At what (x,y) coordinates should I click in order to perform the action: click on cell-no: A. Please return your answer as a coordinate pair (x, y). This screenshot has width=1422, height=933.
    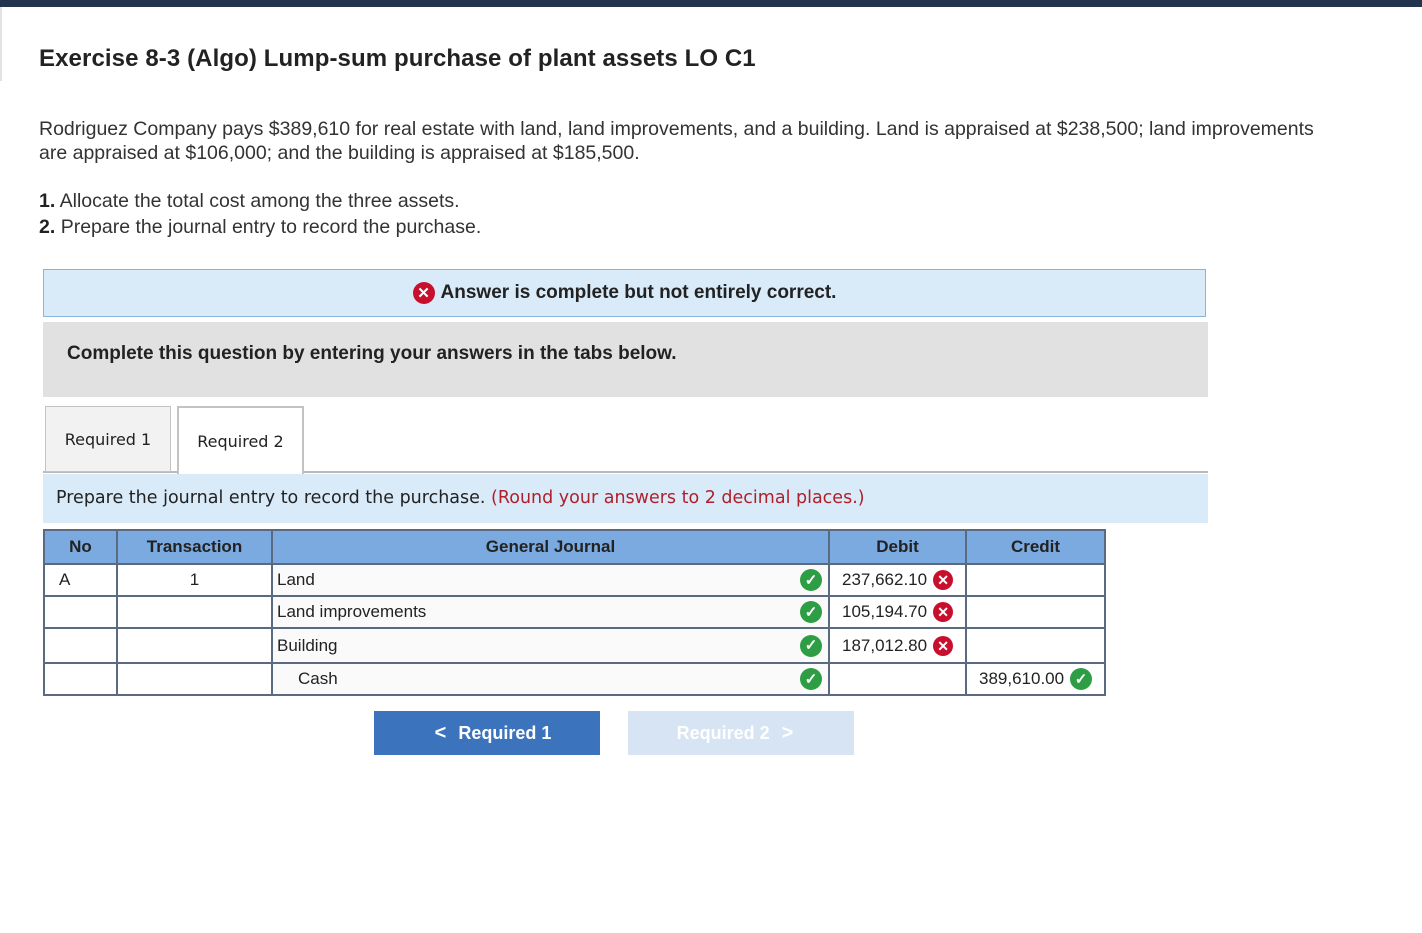
    Looking at the image, I should click on (80, 580).